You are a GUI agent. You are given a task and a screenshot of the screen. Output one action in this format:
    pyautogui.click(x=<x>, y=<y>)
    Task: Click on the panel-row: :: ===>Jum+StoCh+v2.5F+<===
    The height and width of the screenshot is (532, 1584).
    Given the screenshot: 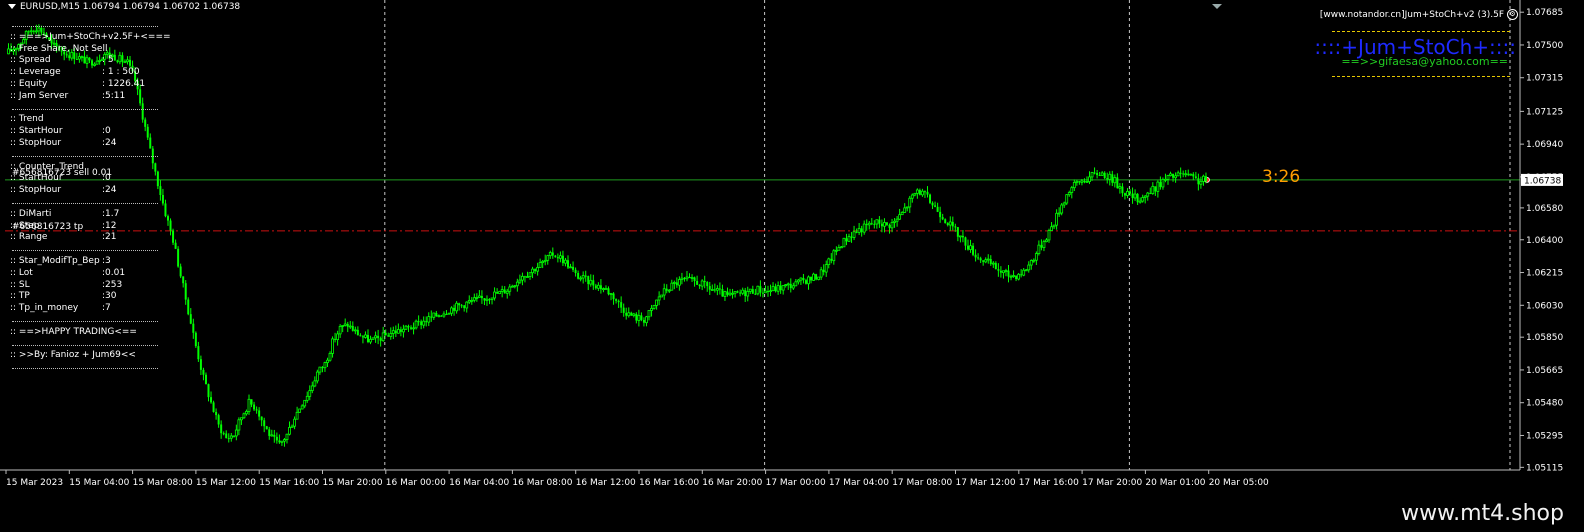 What is the action you would take?
    pyautogui.click(x=90, y=38)
    